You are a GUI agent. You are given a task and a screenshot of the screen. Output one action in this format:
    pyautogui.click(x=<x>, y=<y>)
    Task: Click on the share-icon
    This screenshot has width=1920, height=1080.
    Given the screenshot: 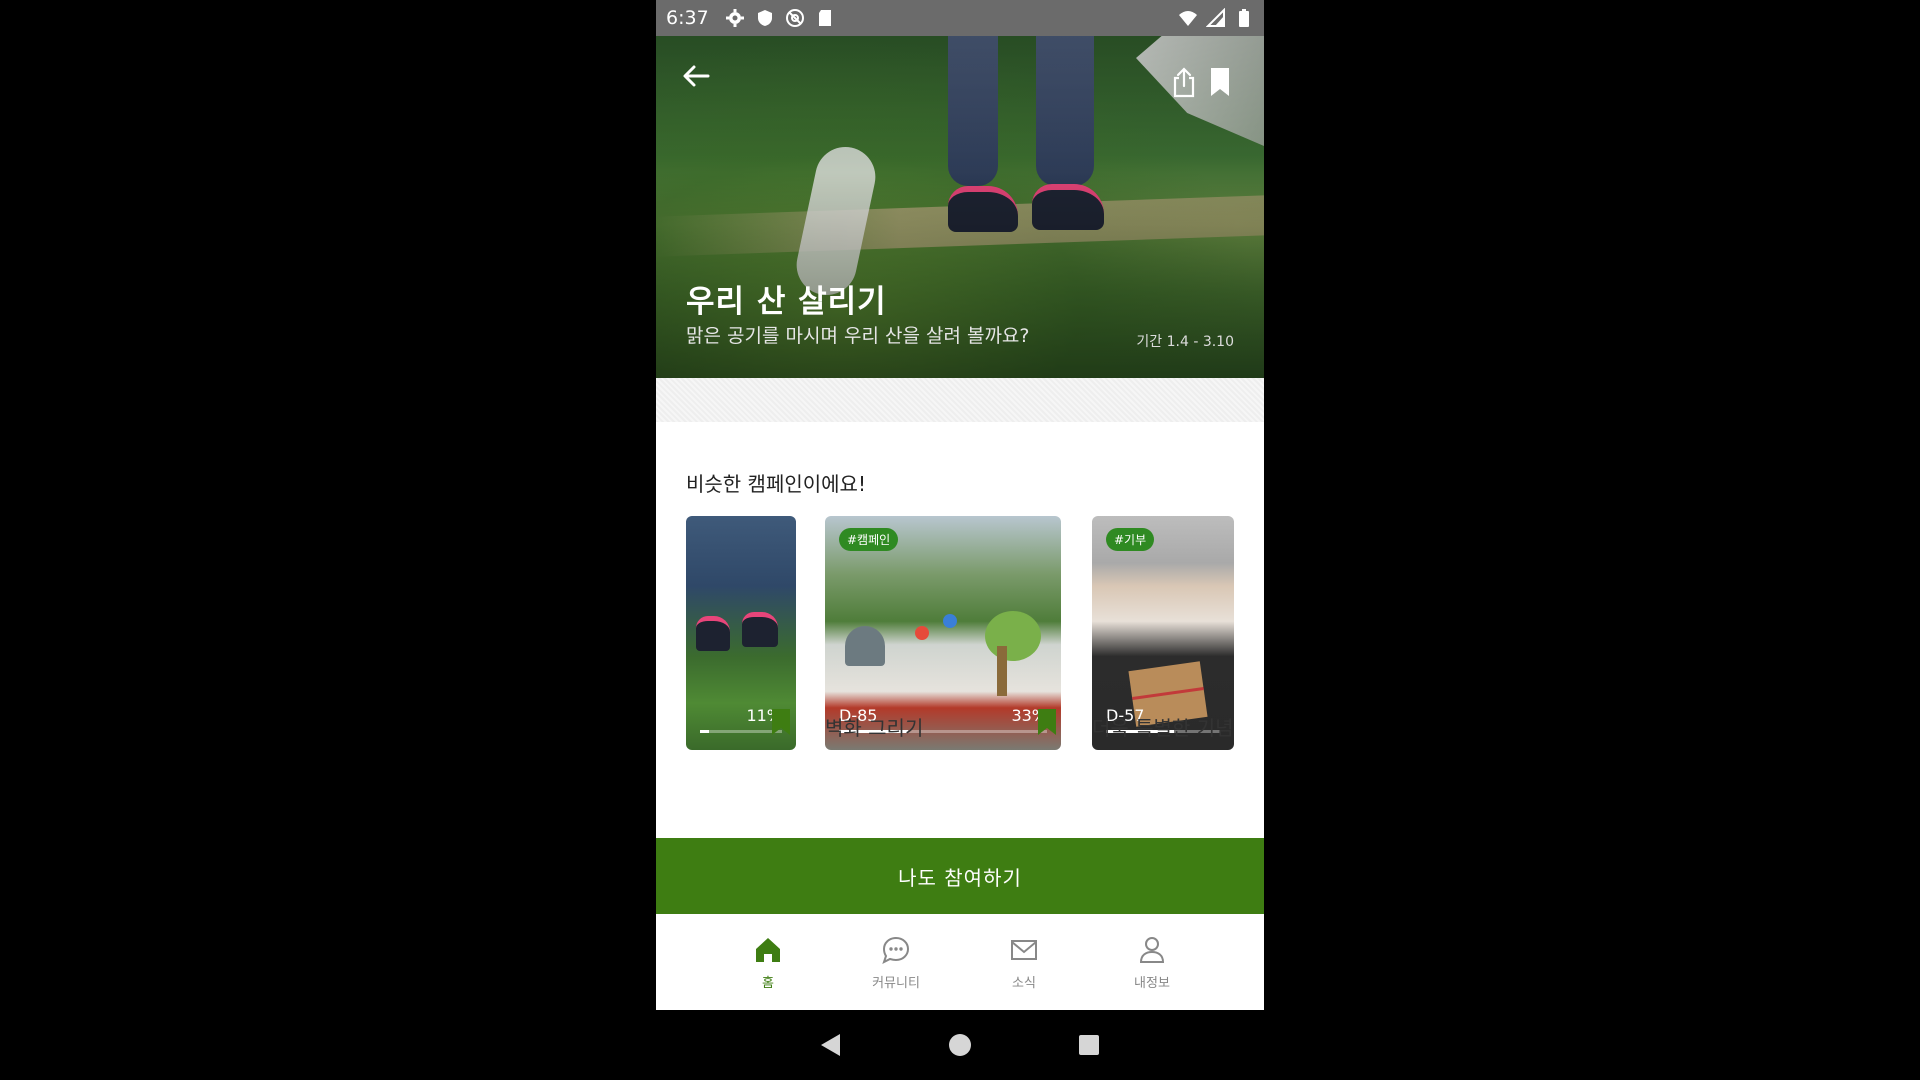 What is the action you would take?
    pyautogui.click(x=1184, y=82)
    